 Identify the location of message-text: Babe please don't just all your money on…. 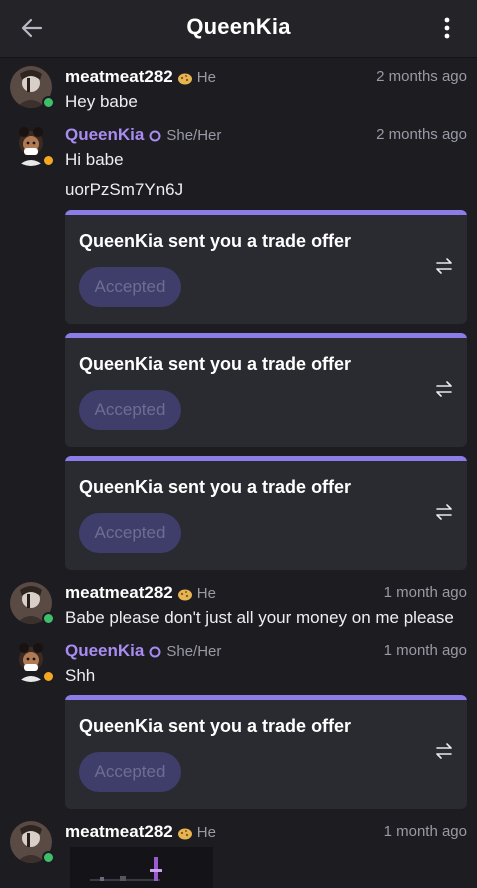
(259, 617).